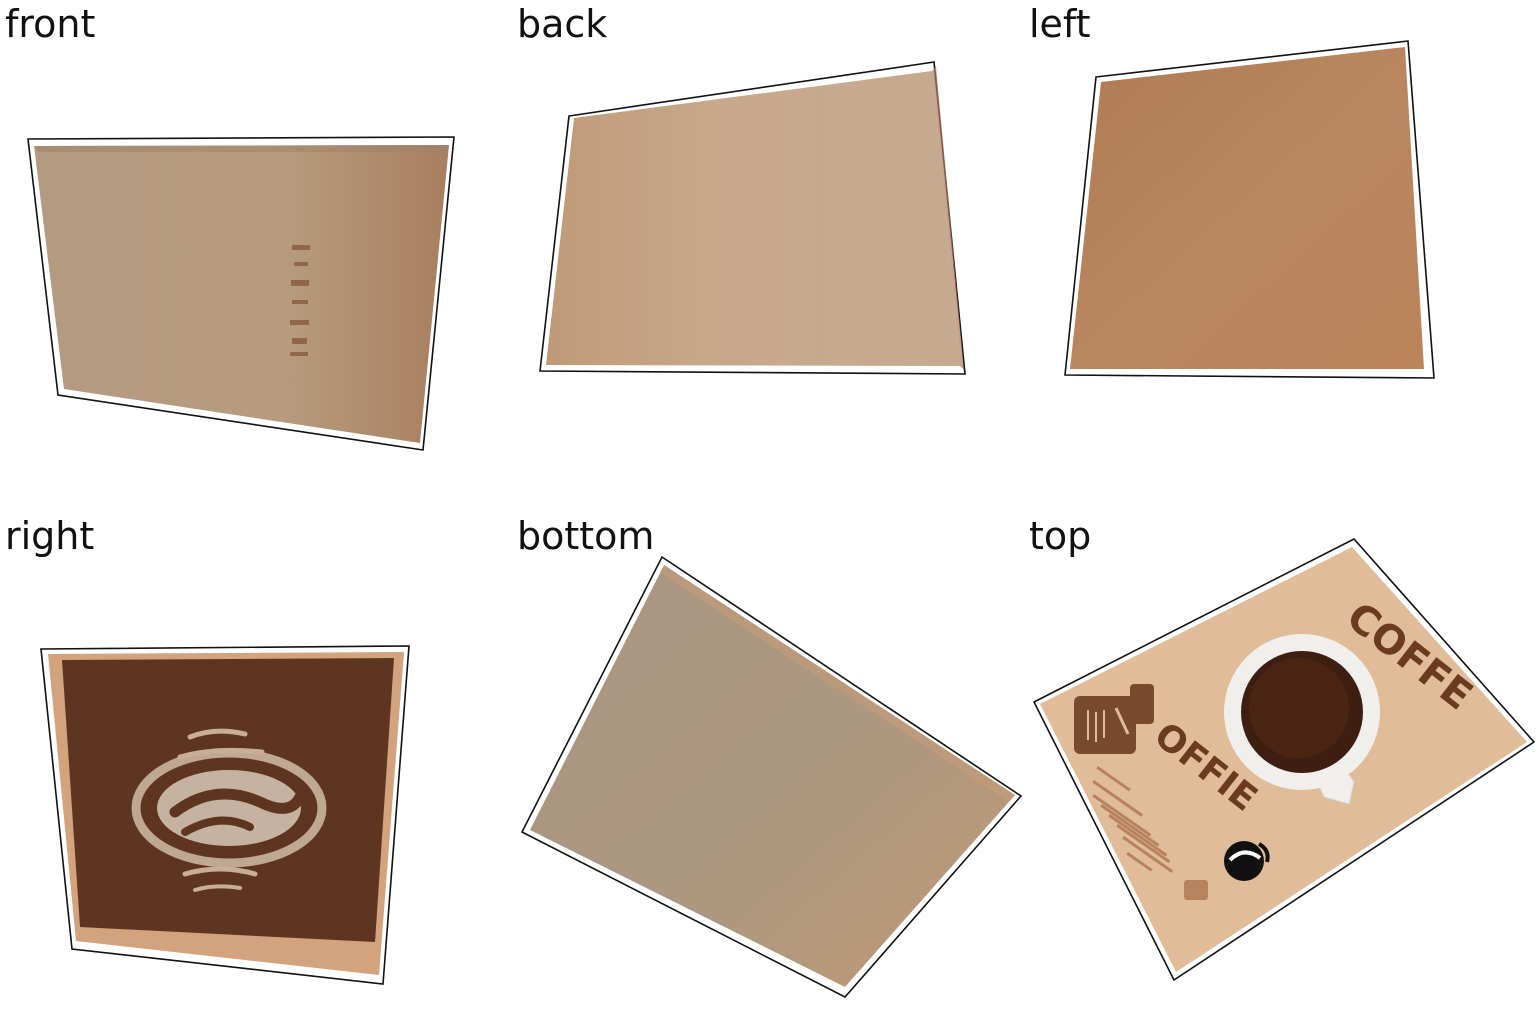 This screenshot has height=1024, width=1536. I want to click on box-render-bottom, so click(771, 776).